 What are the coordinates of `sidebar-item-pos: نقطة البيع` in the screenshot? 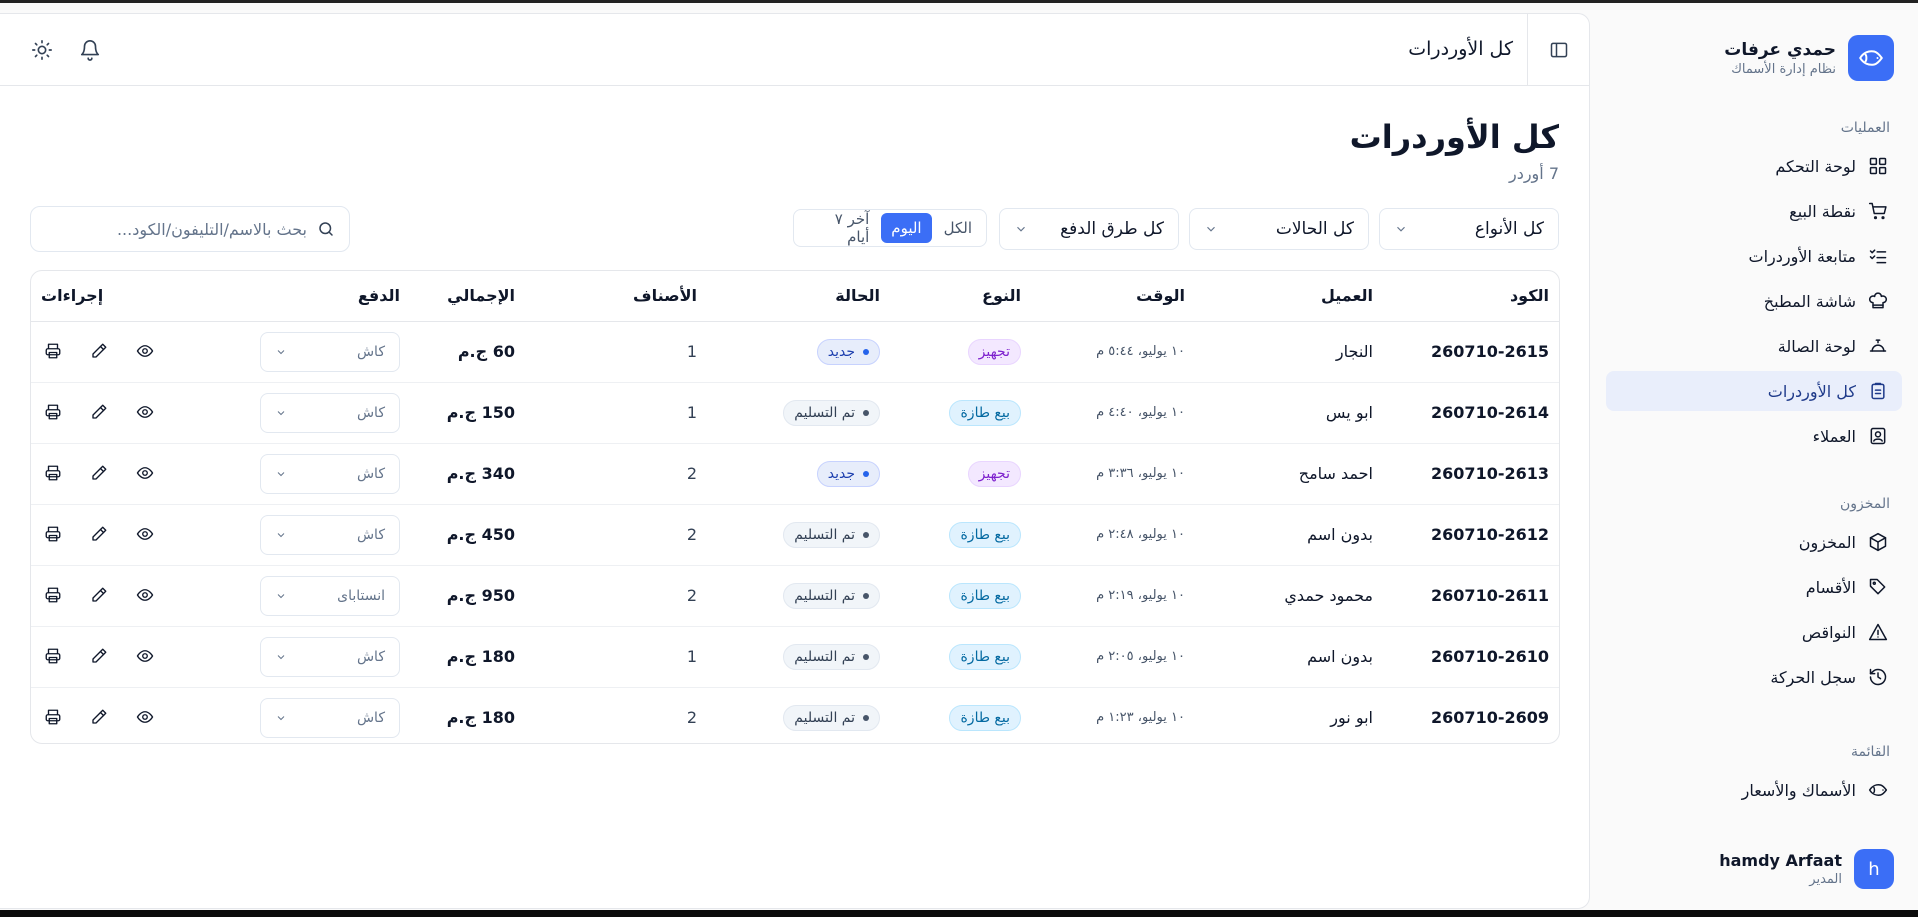 It's located at (1754, 211).